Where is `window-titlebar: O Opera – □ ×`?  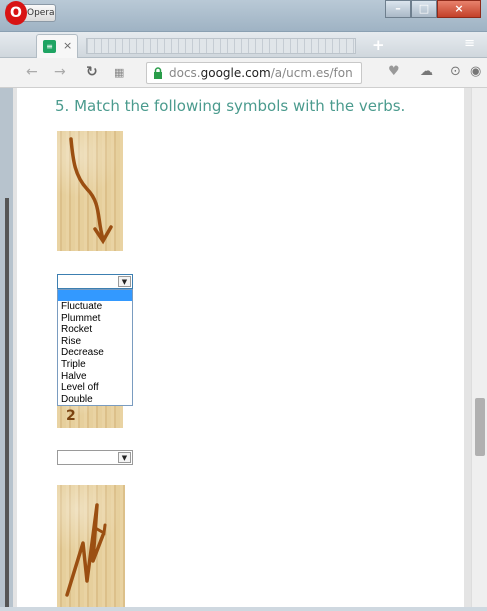 window-titlebar: O Opera – □ × is located at coordinates (243, 16).